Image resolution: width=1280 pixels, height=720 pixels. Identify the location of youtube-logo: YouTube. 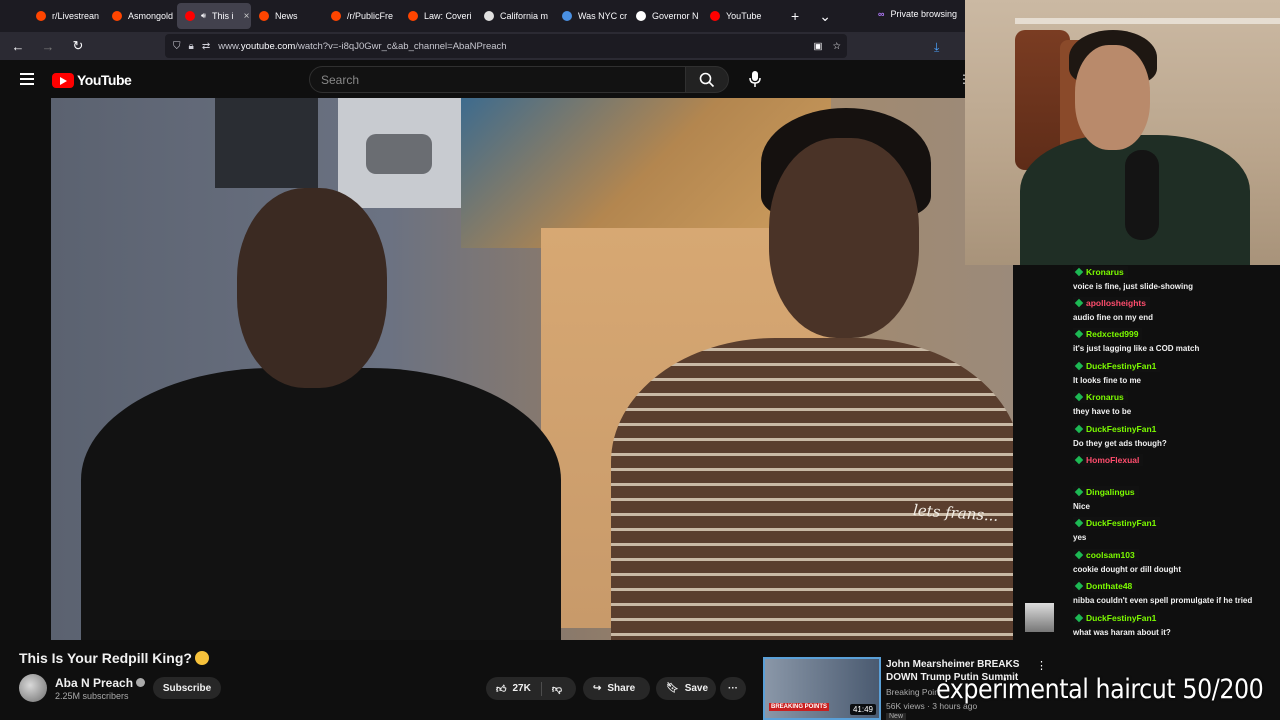
(92, 80).